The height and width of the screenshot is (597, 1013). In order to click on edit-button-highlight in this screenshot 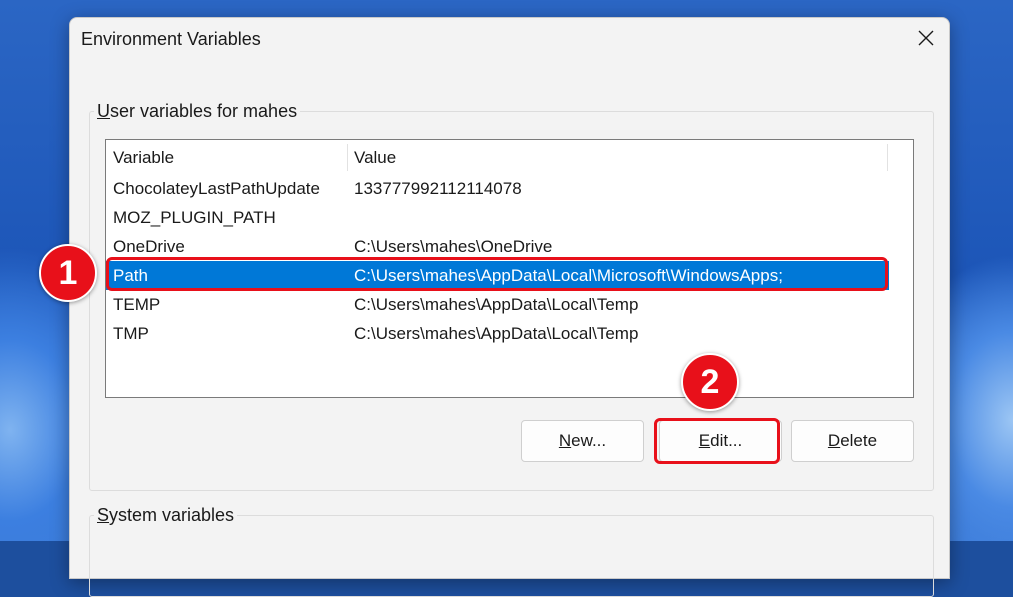, I will do `click(717, 441)`.